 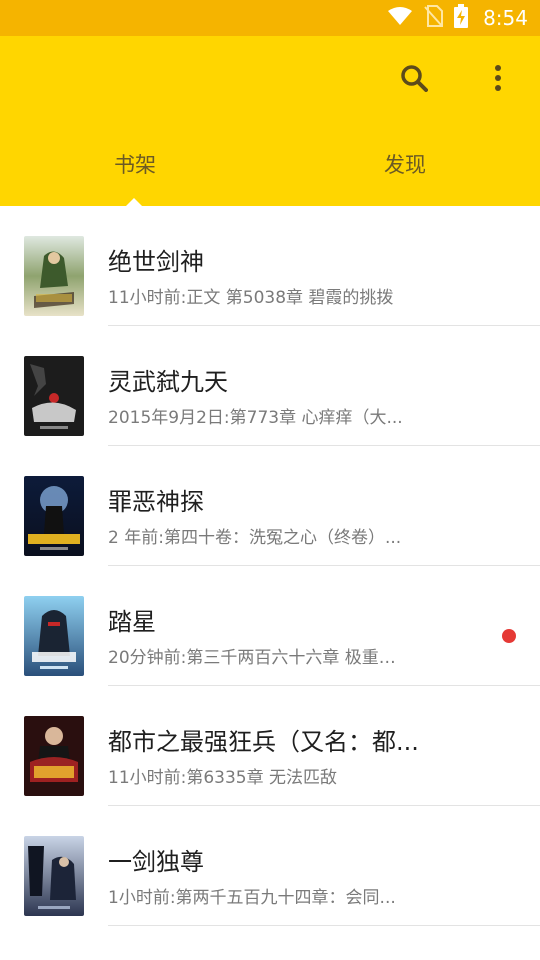 I want to click on more-options-button, so click(x=498, y=80).